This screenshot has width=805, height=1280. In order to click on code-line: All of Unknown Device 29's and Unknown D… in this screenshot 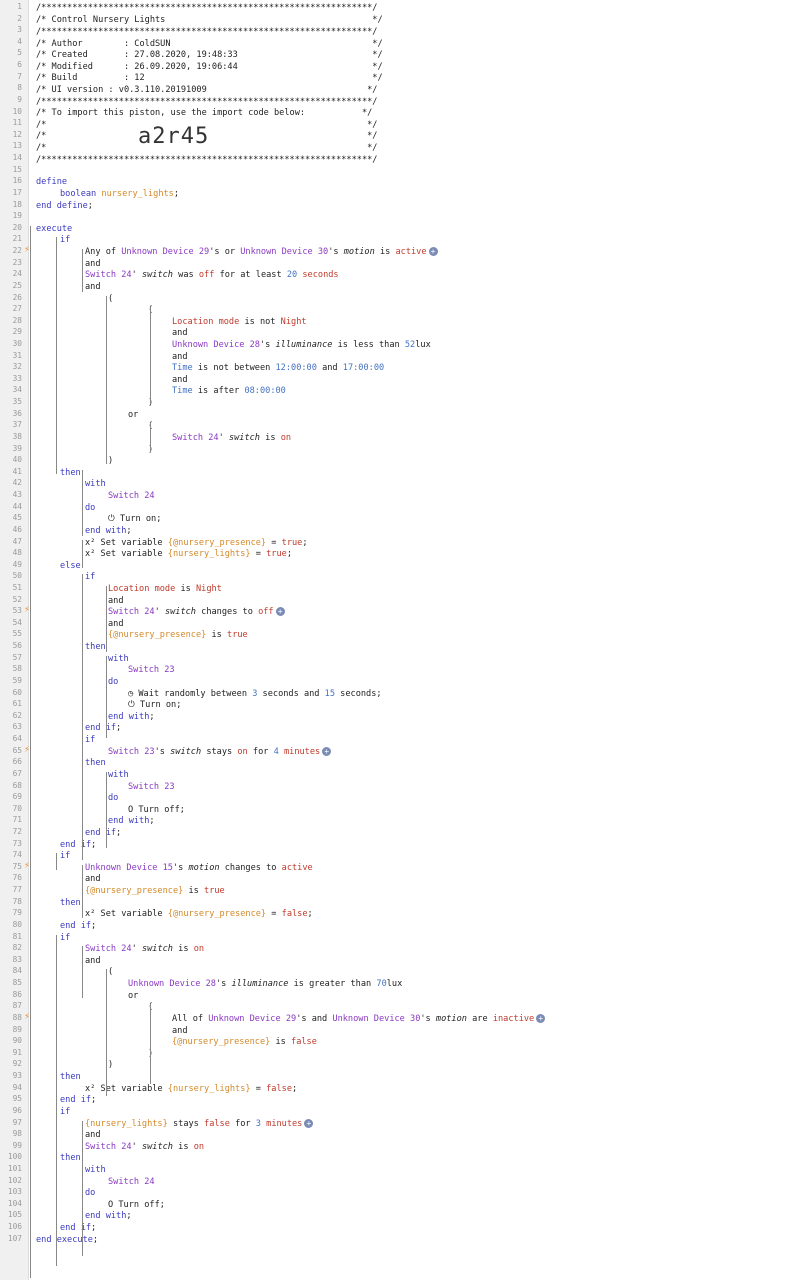, I will do `click(359, 1019)`.